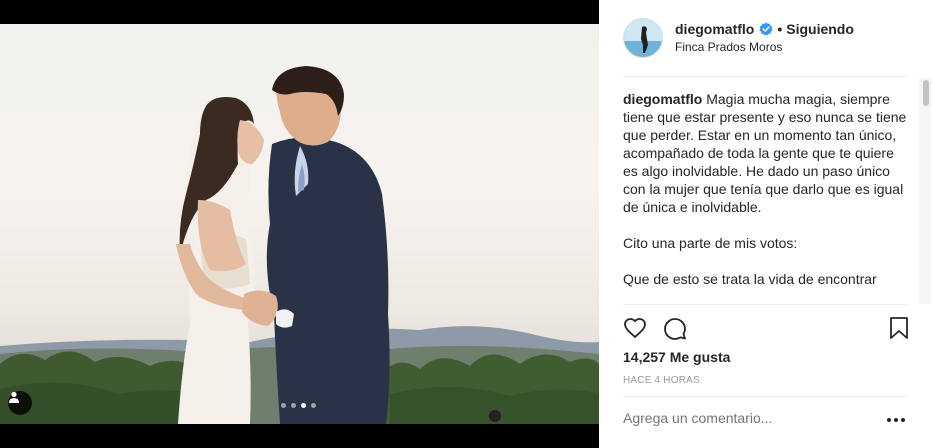  Describe the element at coordinates (676, 357) in the screenshot. I see `likes-count: 14,257 Me gusta` at that location.